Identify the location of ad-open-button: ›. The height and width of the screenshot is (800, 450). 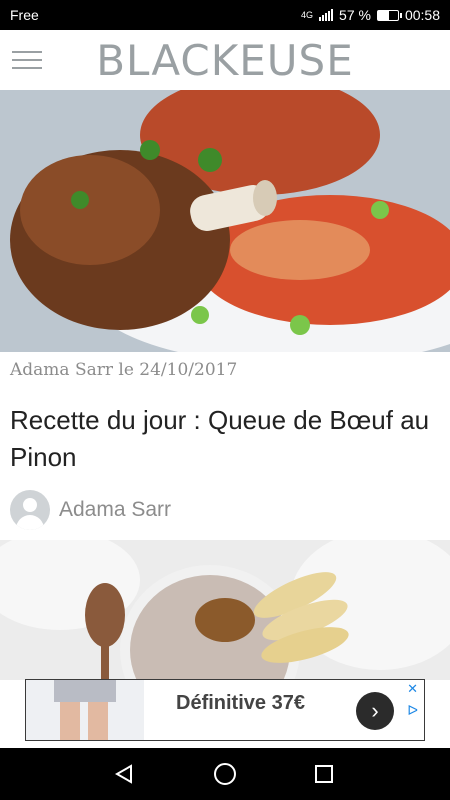
(375, 711).